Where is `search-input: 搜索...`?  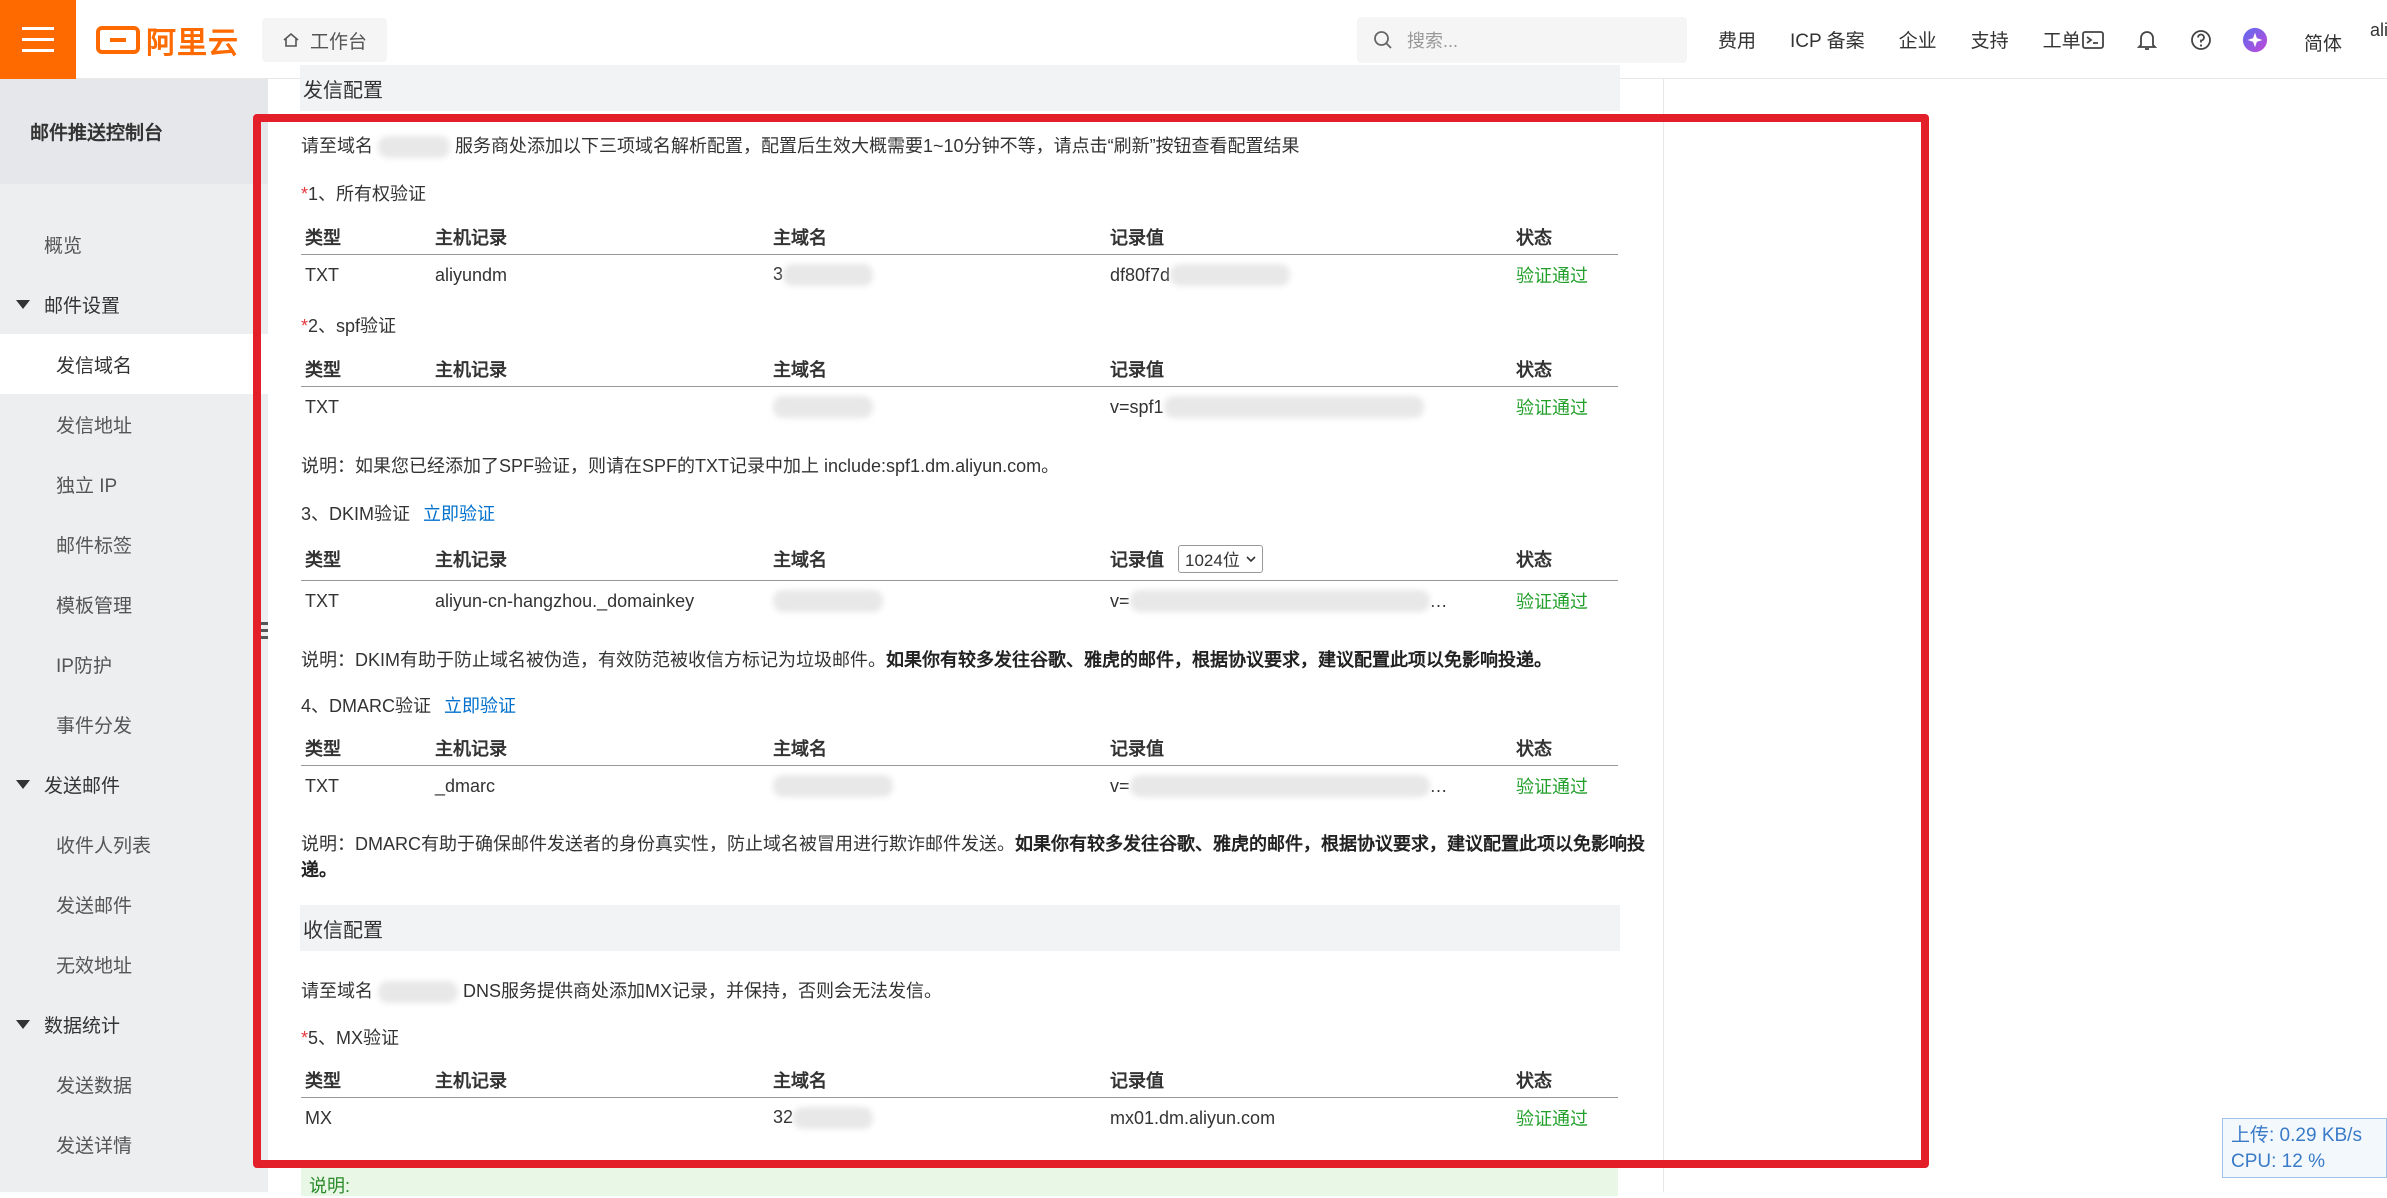
search-input: 搜索... is located at coordinates (1522, 40).